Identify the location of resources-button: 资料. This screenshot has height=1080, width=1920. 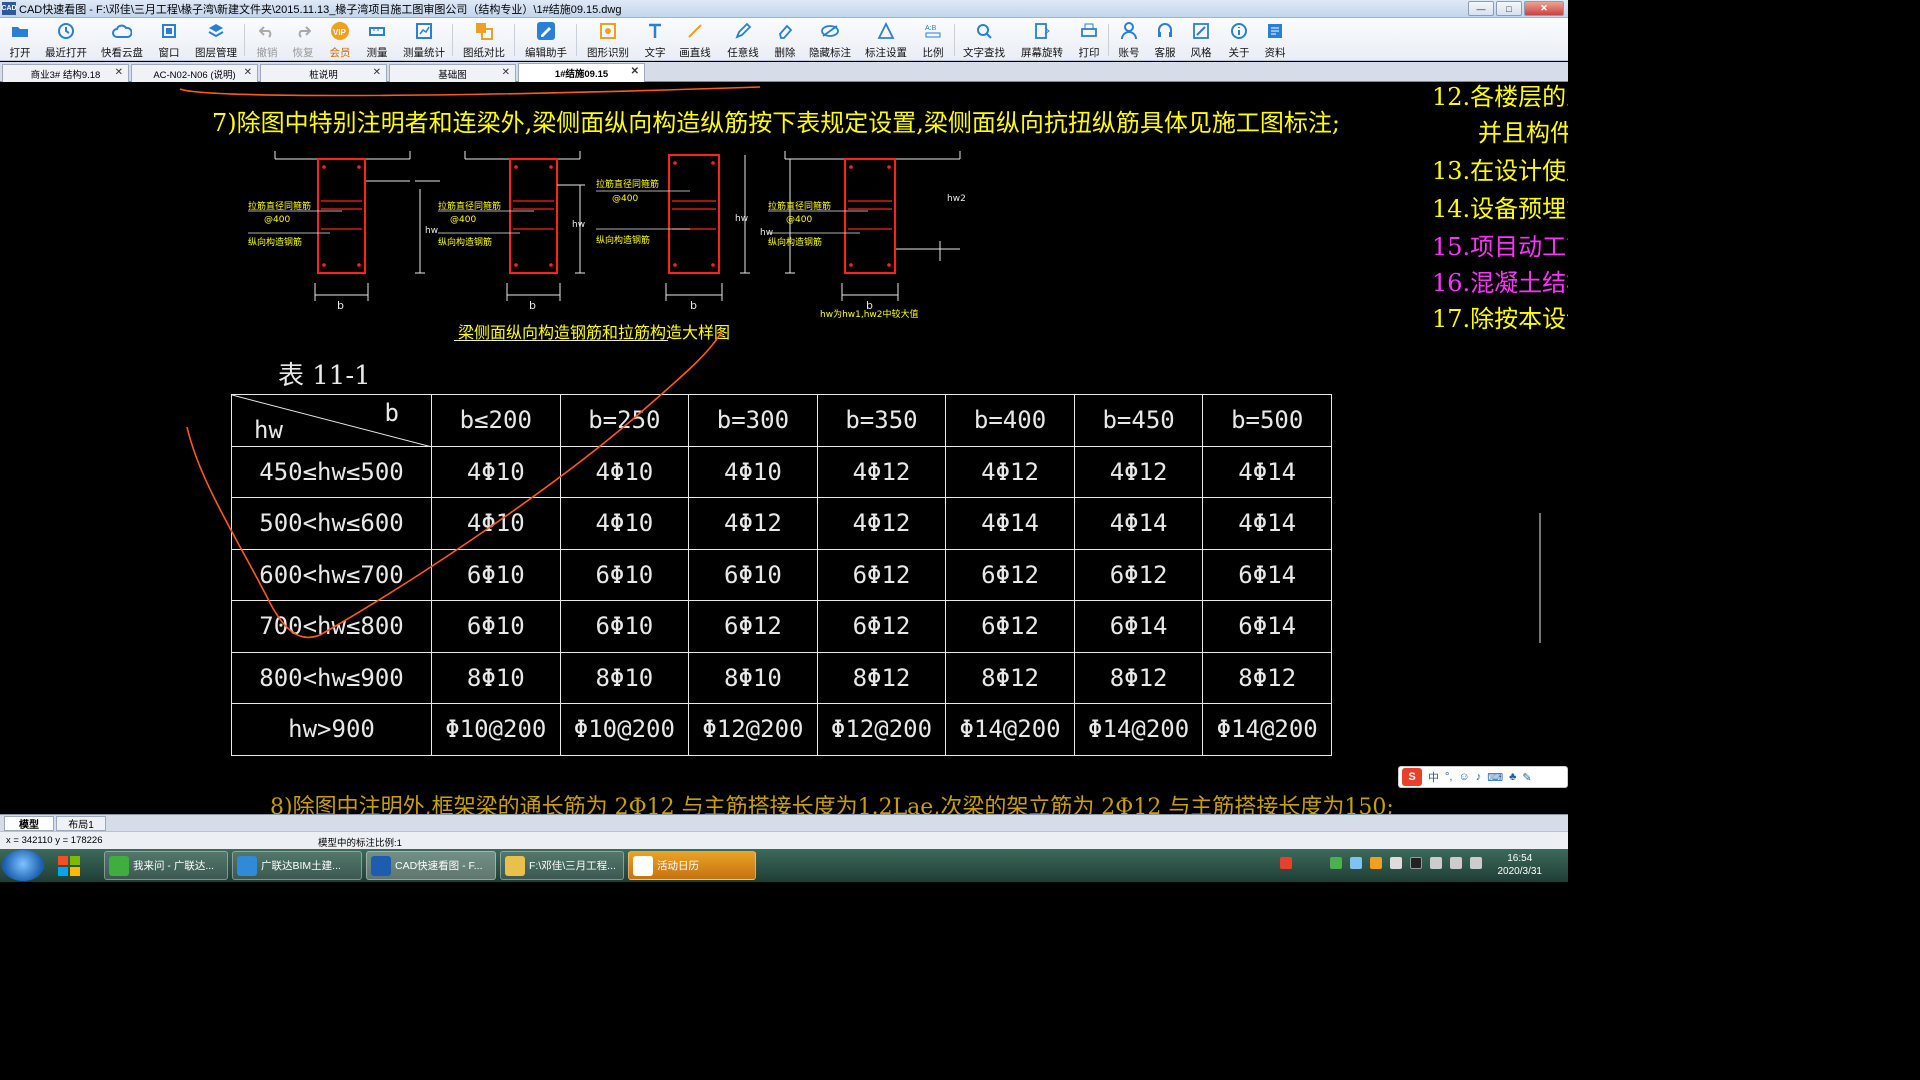
(1275, 40).